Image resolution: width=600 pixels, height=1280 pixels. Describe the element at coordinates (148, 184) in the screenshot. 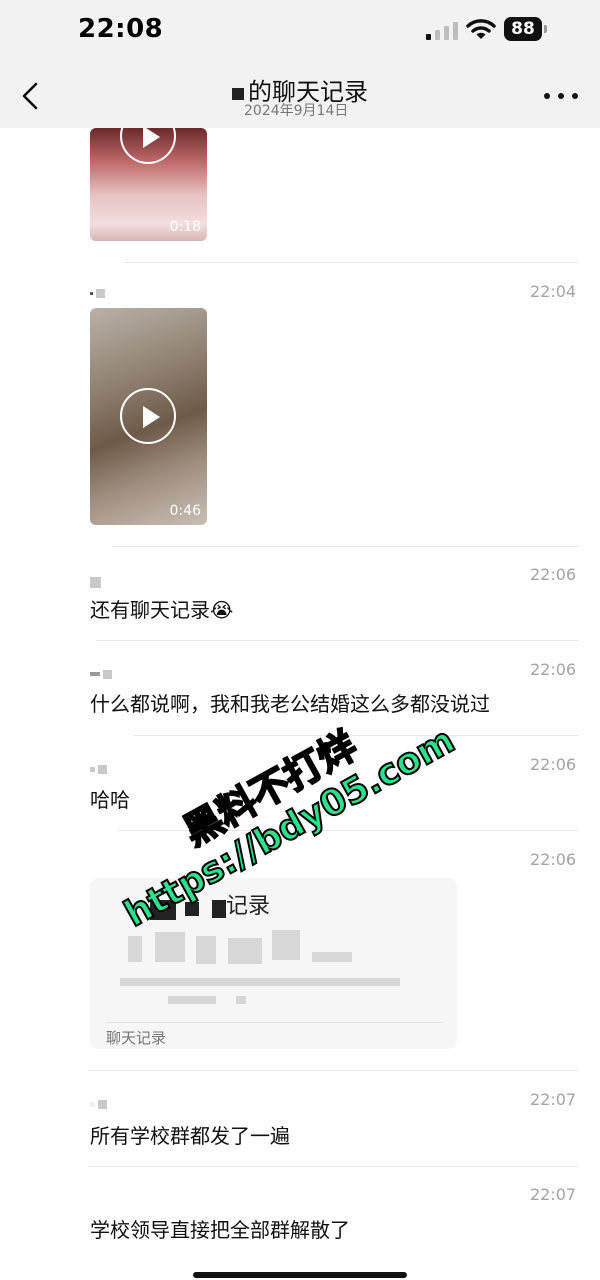

I see `video-message: 0:18` at that location.